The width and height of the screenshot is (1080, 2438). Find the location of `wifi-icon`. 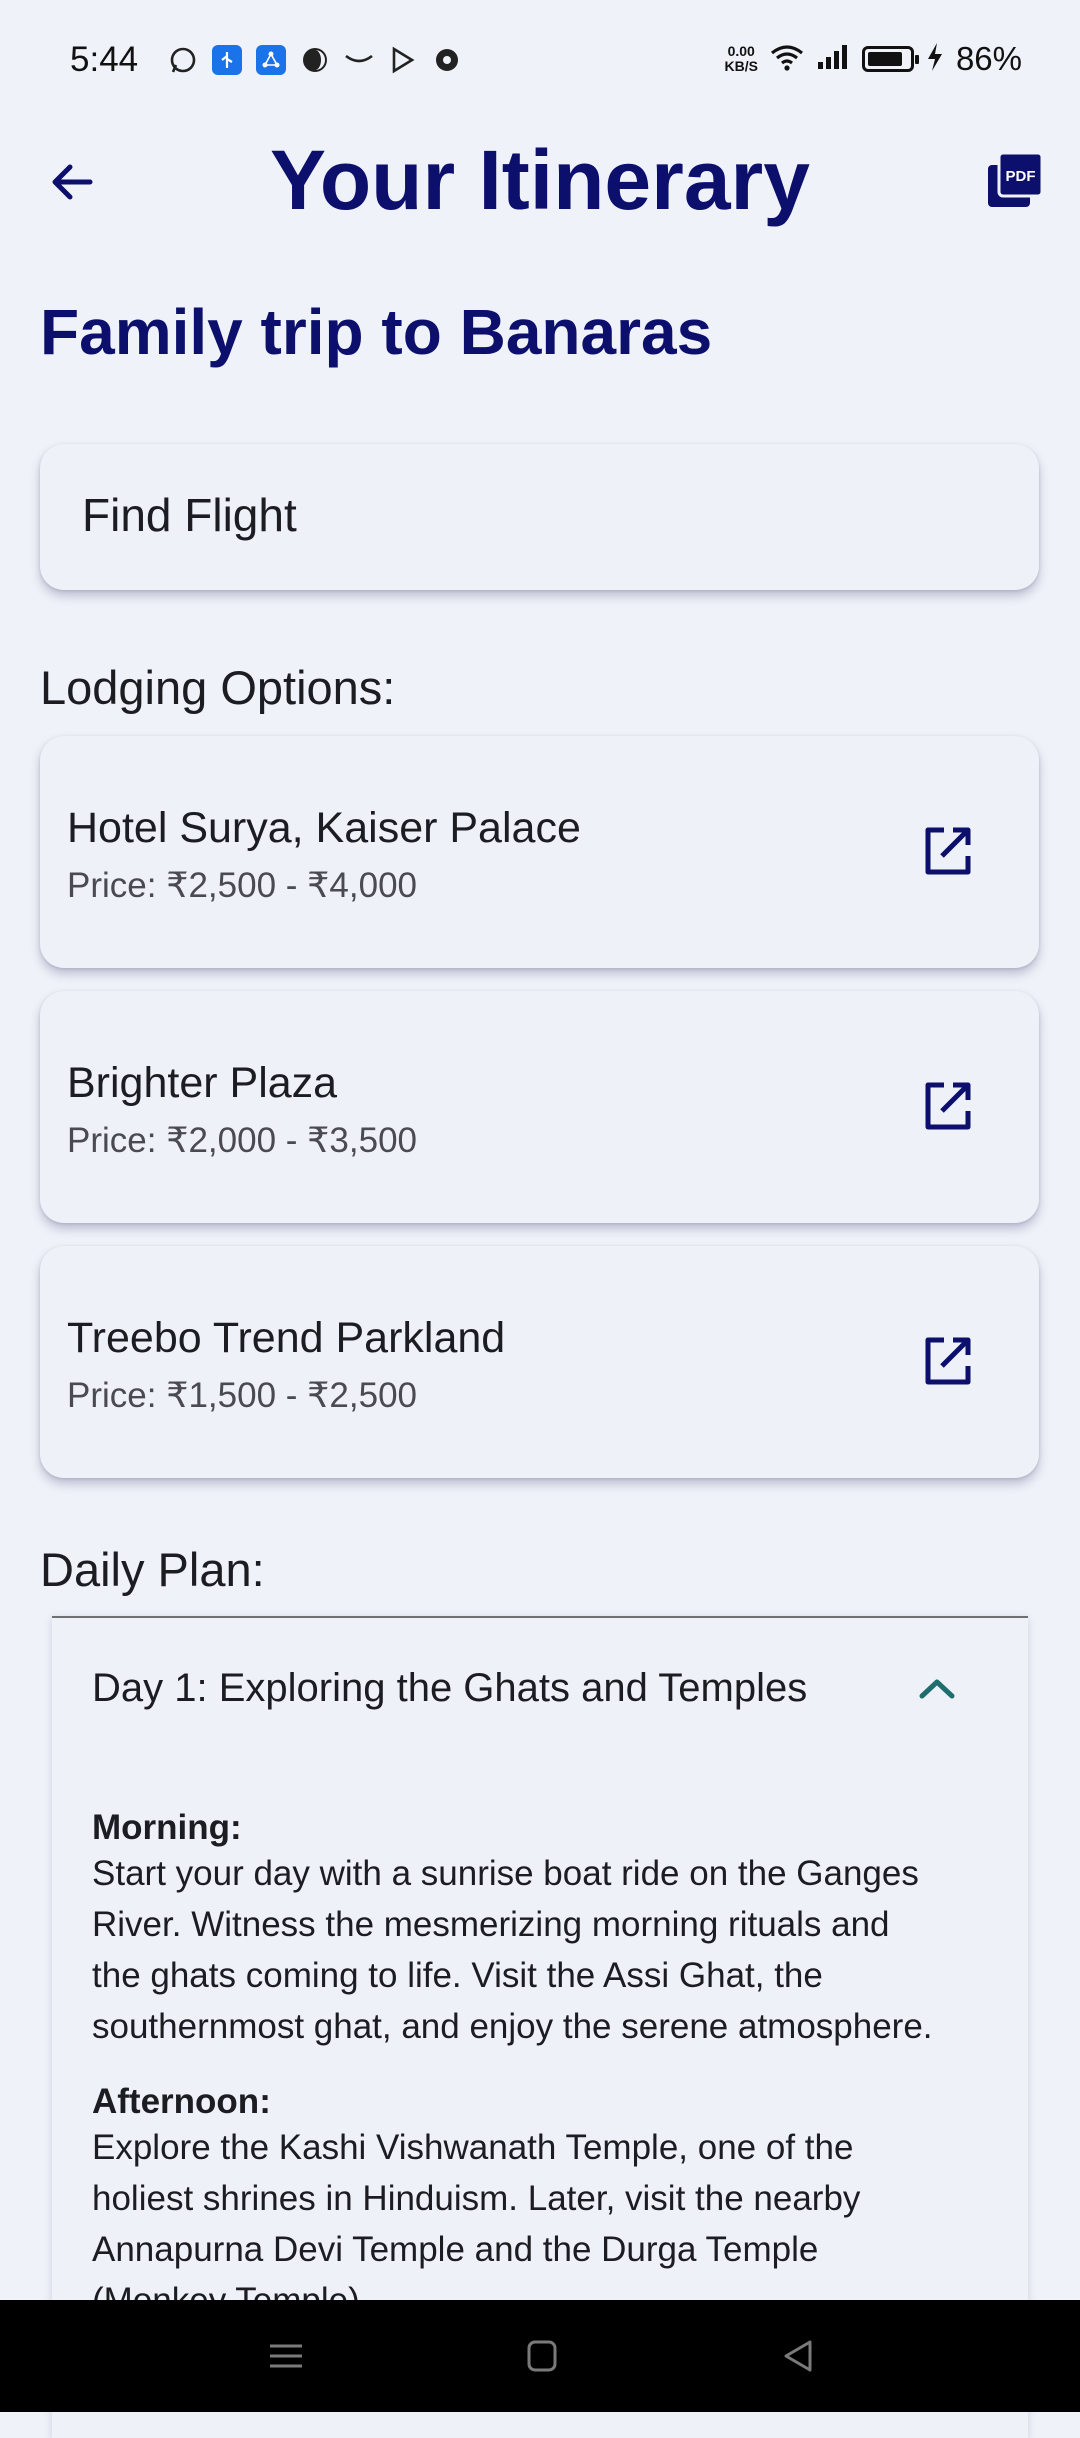

wifi-icon is located at coordinates (787, 59).